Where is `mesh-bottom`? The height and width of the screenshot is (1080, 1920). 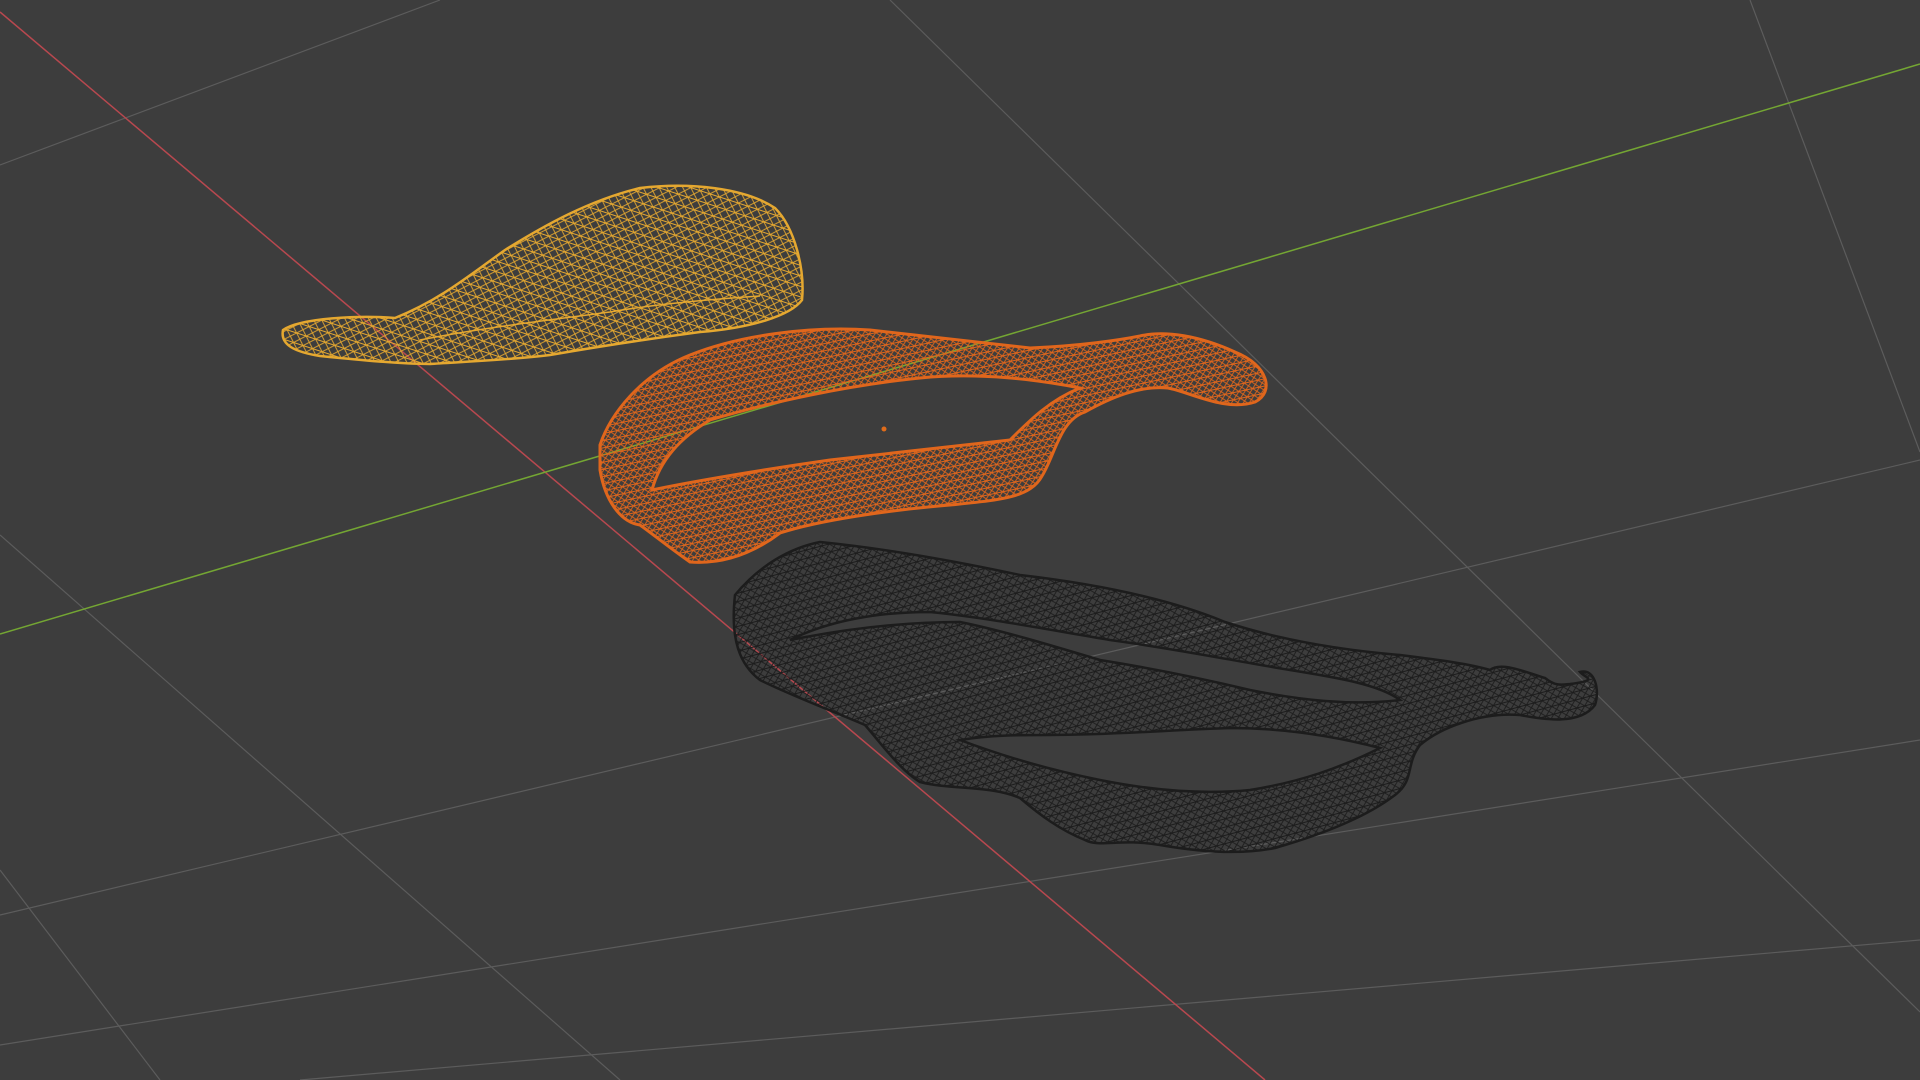
mesh-bottom is located at coordinates (1165, 697).